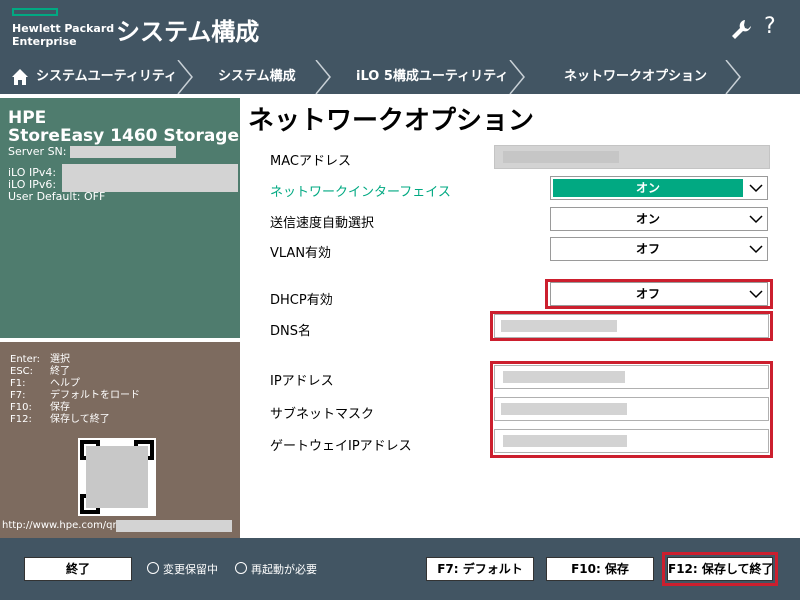  What do you see at coordinates (635, 77) in the screenshot?
I see `breadcrumb-item-network-options: ネットワークオプション` at bounding box center [635, 77].